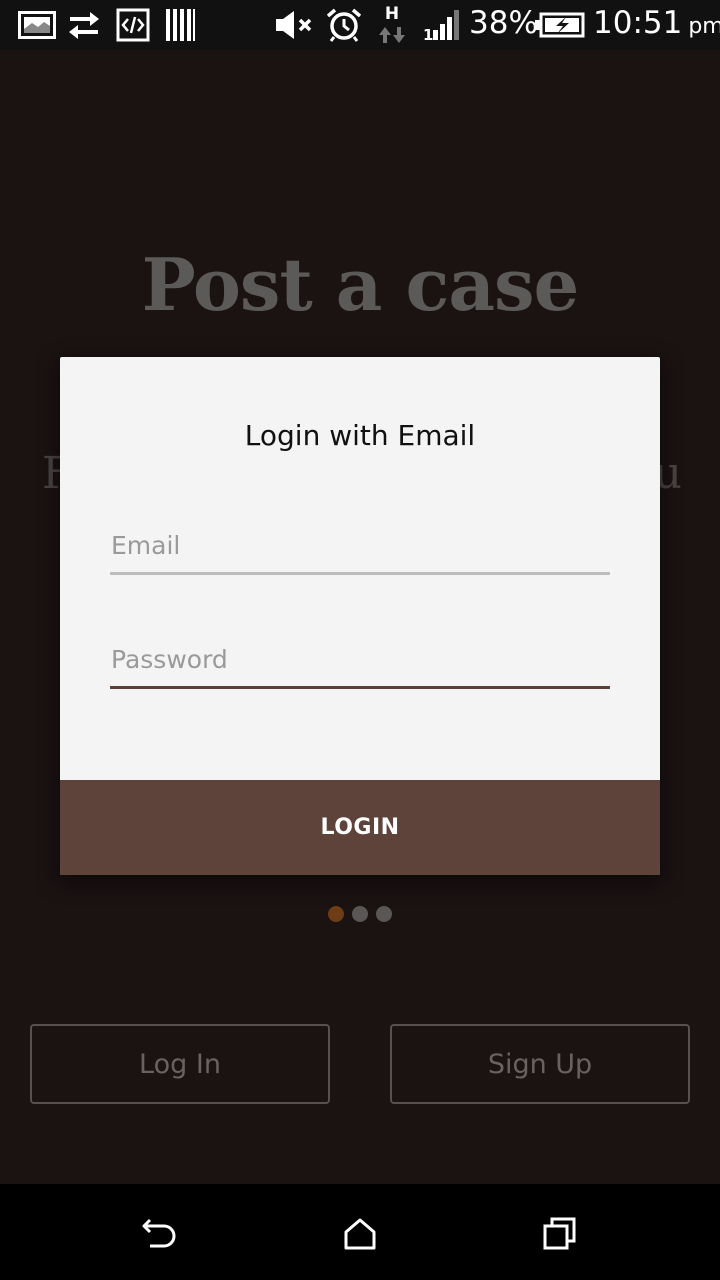 Image resolution: width=720 pixels, height=1280 pixels. Describe the element at coordinates (560, 25) in the screenshot. I see `battery-charging-icon` at that location.